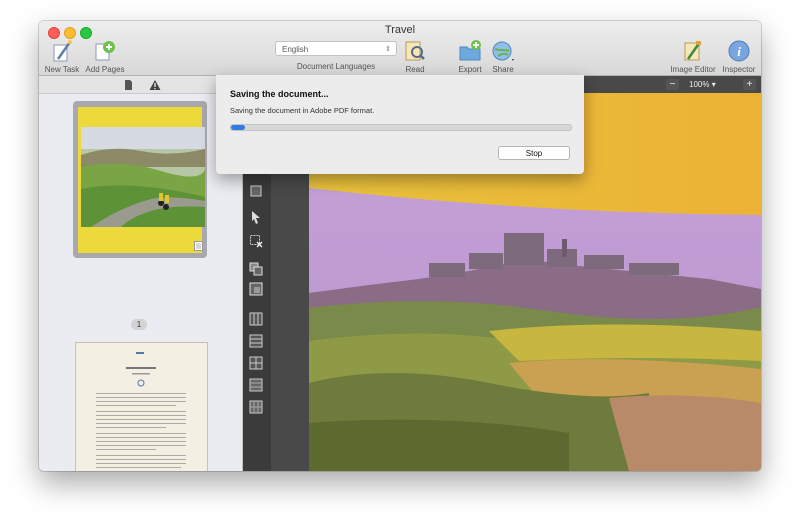 The height and width of the screenshot is (526, 800). I want to click on table-rows-icon, so click(256, 341).